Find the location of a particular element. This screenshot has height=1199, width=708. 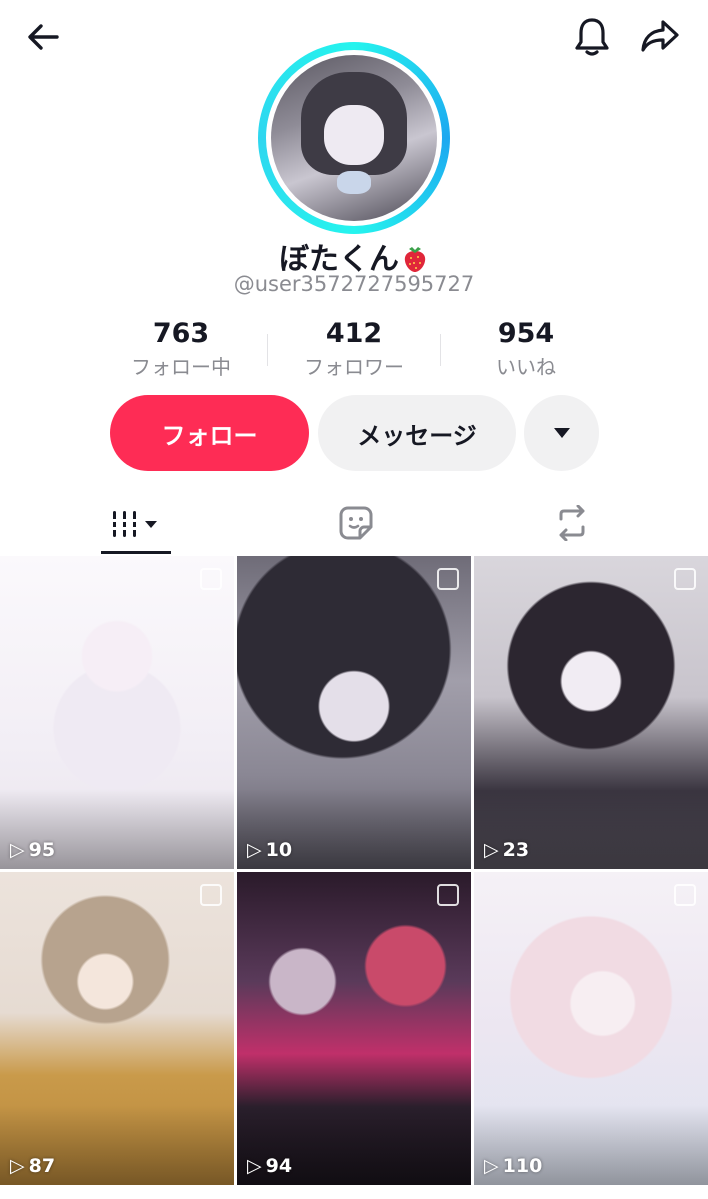

view-count: ▷ 23 is located at coordinates (506, 850).